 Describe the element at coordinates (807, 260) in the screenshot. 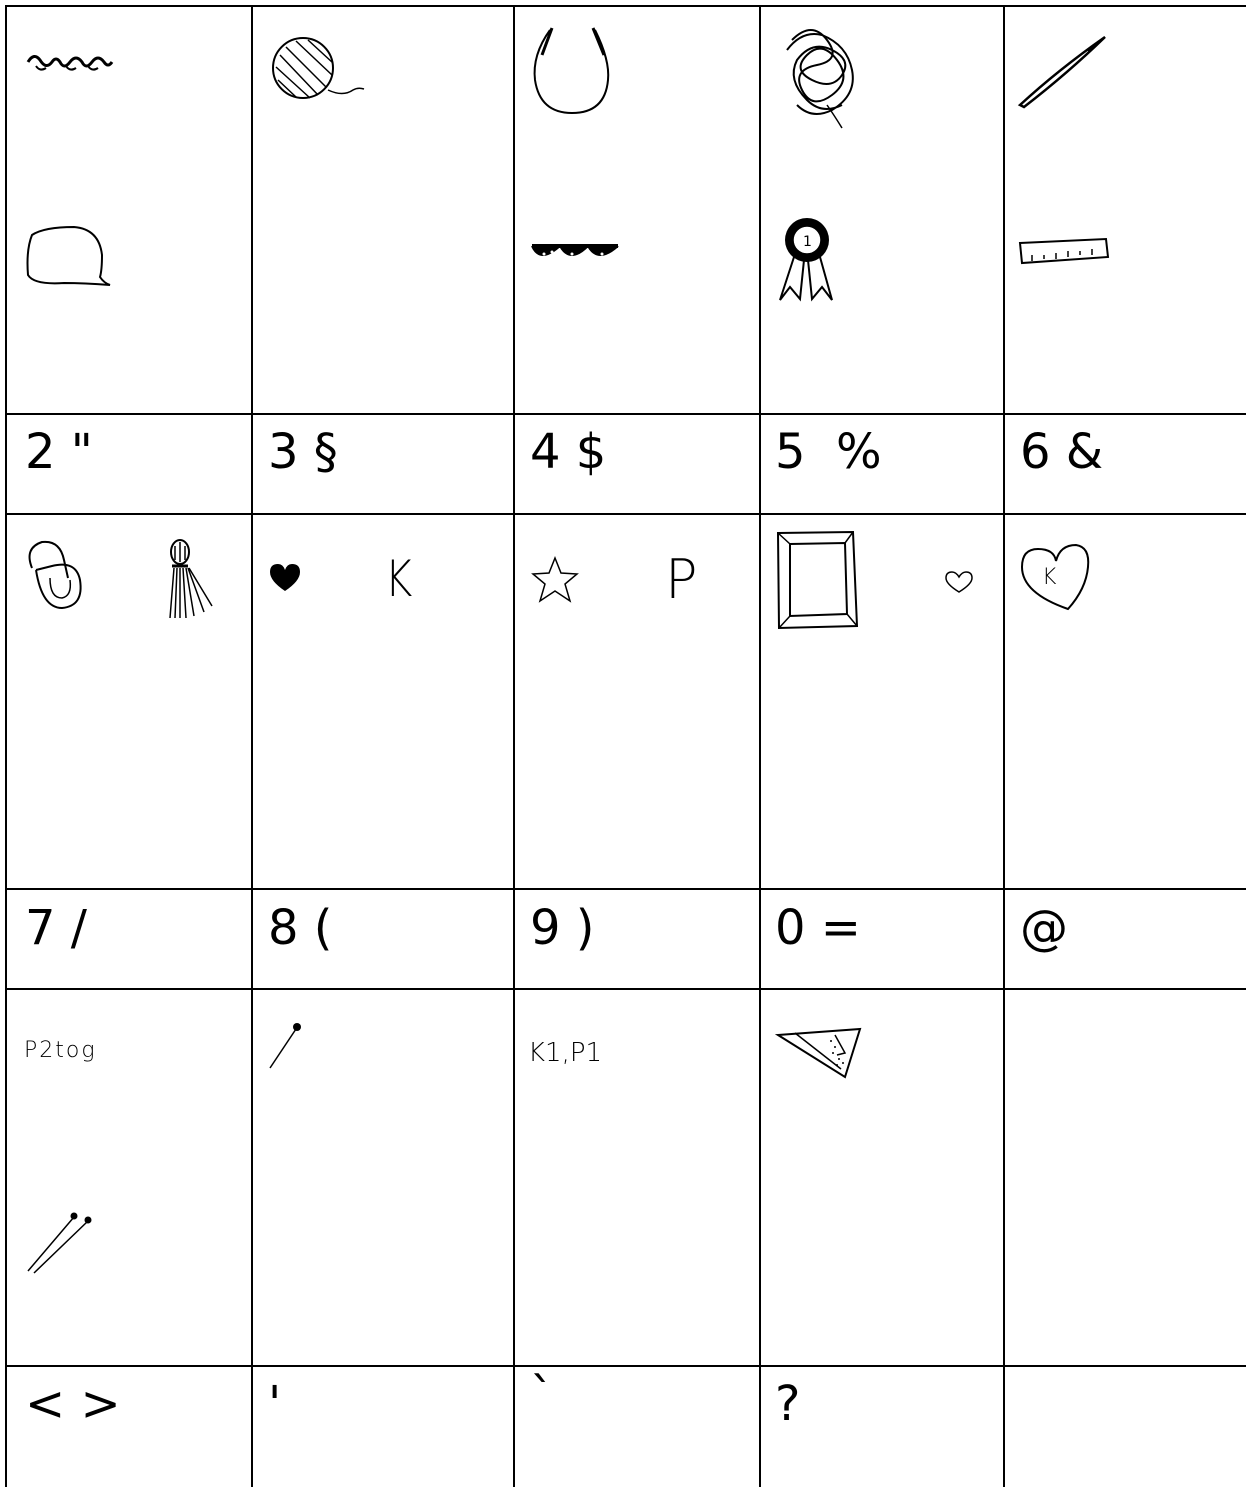

I see `award-ribbon-icon: 1` at that location.